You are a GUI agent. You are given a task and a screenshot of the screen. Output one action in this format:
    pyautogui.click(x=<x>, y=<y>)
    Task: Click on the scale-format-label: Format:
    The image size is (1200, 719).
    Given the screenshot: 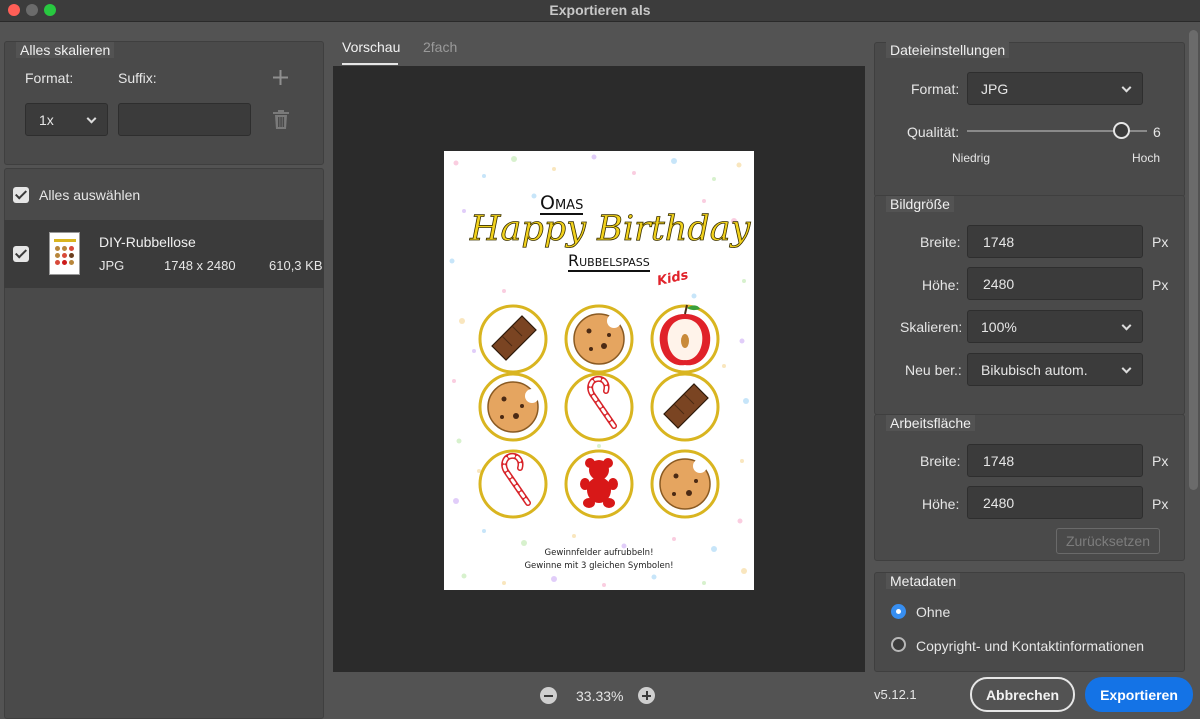 What is the action you would take?
    pyautogui.click(x=49, y=78)
    